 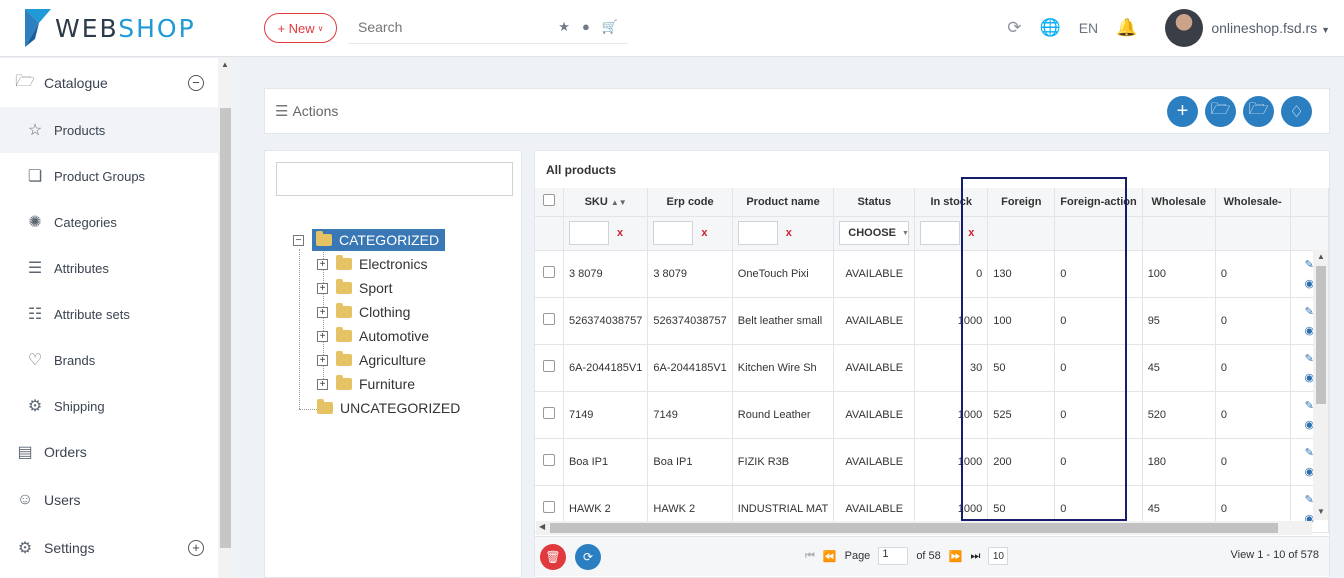 I want to click on cell-status: AVAILABLE, so click(x=874, y=321).